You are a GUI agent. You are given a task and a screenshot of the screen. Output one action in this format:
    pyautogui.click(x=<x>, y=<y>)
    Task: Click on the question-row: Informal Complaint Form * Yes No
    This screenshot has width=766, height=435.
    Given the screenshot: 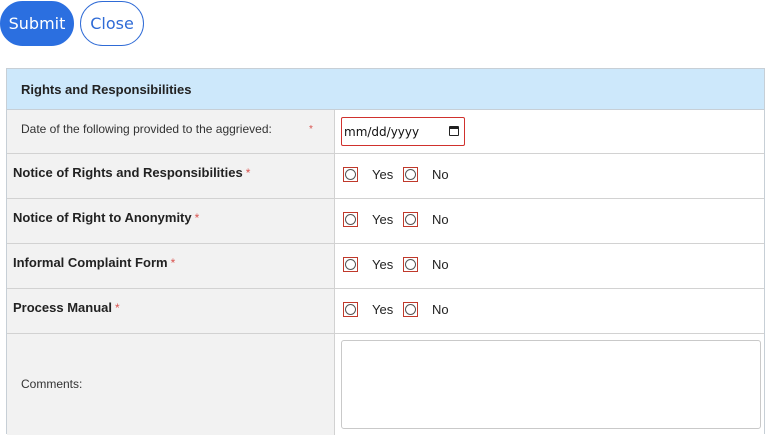 What is the action you would take?
    pyautogui.click(x=385, y=266)
    